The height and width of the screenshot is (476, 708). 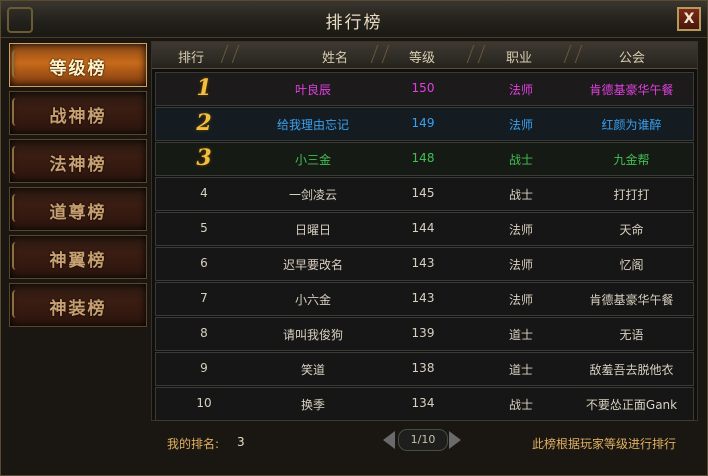 What do you see at coordinates (204, 228) in the screenshot?
I see `cell-rank: 5` at bounding box center [204, 228].